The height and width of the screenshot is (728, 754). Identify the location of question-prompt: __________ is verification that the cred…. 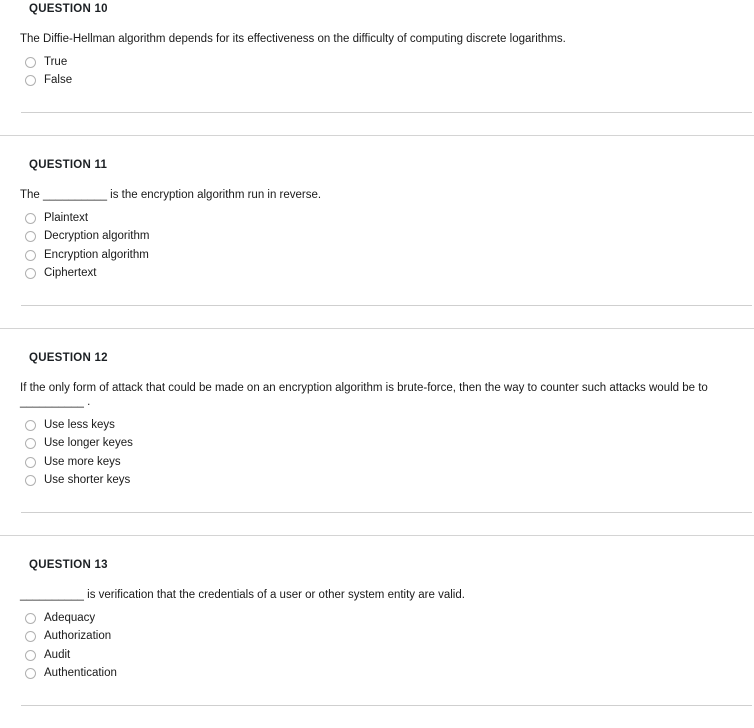
(242, 595).